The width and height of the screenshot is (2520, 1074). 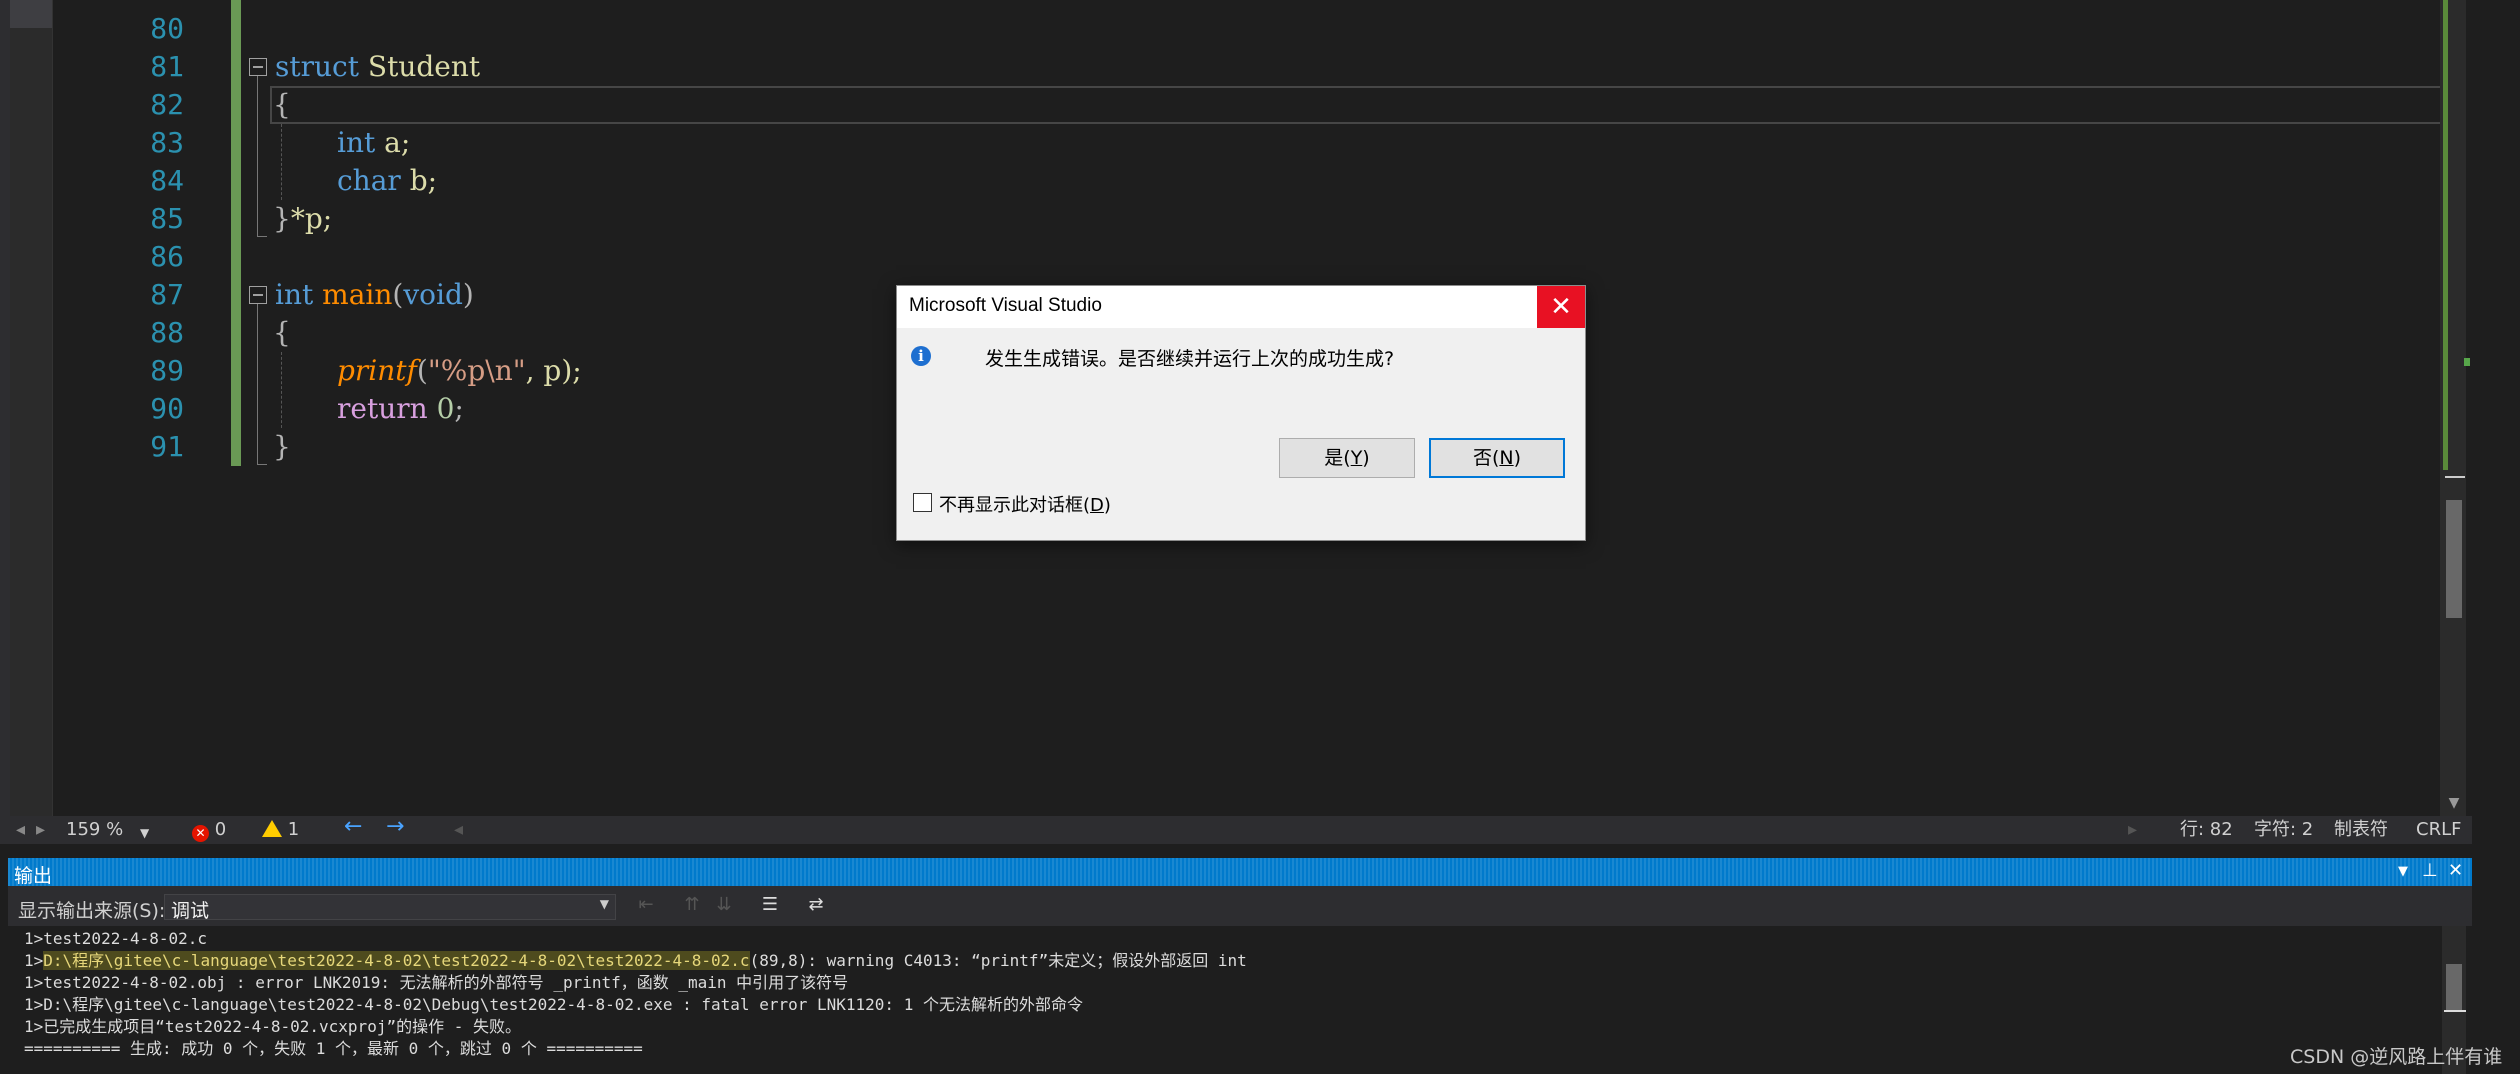 I want to click on fold-end, so click(x=262, y=464).